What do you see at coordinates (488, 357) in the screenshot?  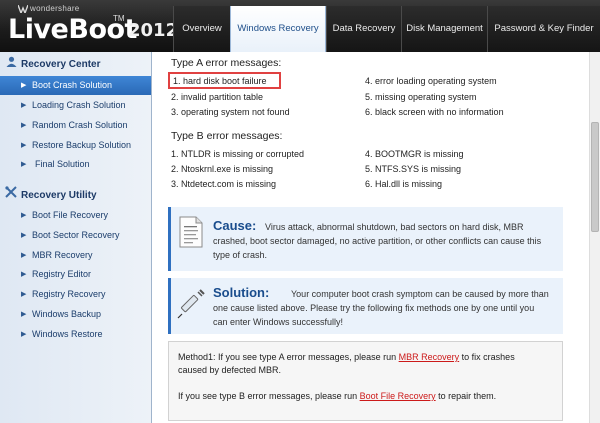 I see `method1-suffix: to fix crashes` at bounding box center [488, 357].